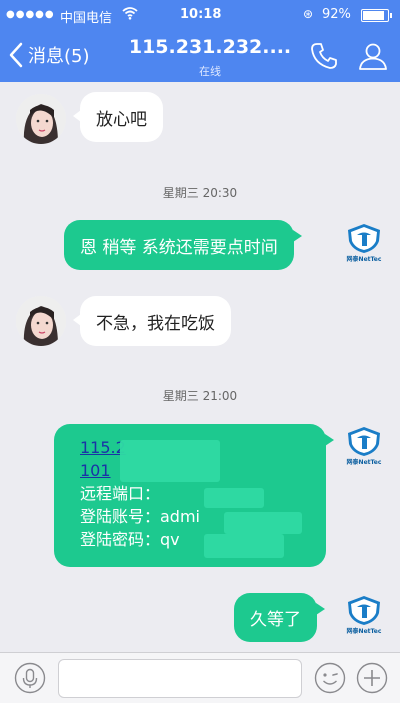  I want to click on person-icon, so click(373, 56).